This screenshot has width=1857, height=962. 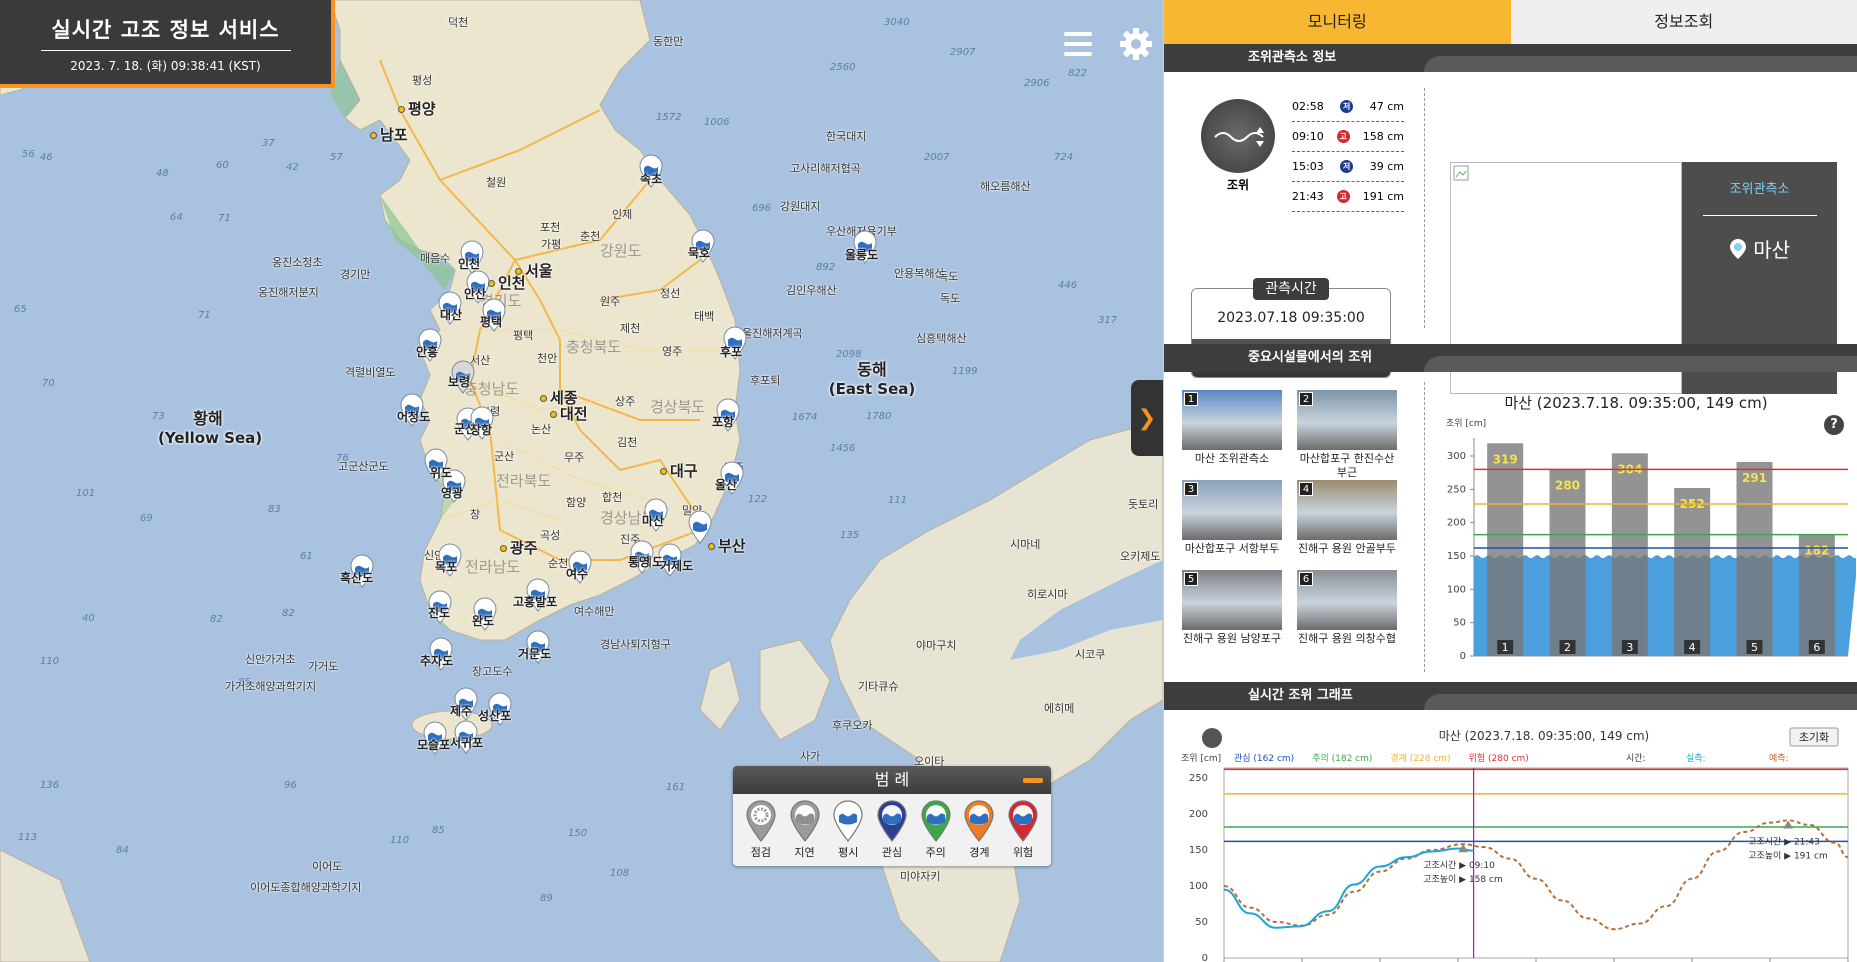 What do you see at coordinates (1456, 523) in the screenshot?
I see `bar-chart-ytick: 200` at bounding box center [1456, 523].